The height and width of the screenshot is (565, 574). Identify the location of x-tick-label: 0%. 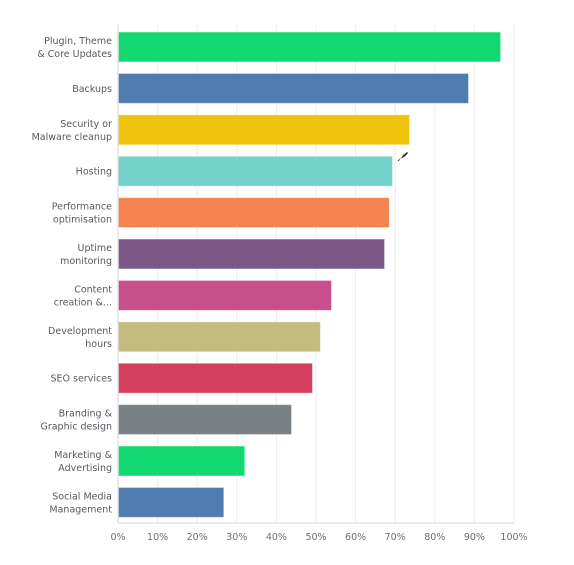
(117, 537).